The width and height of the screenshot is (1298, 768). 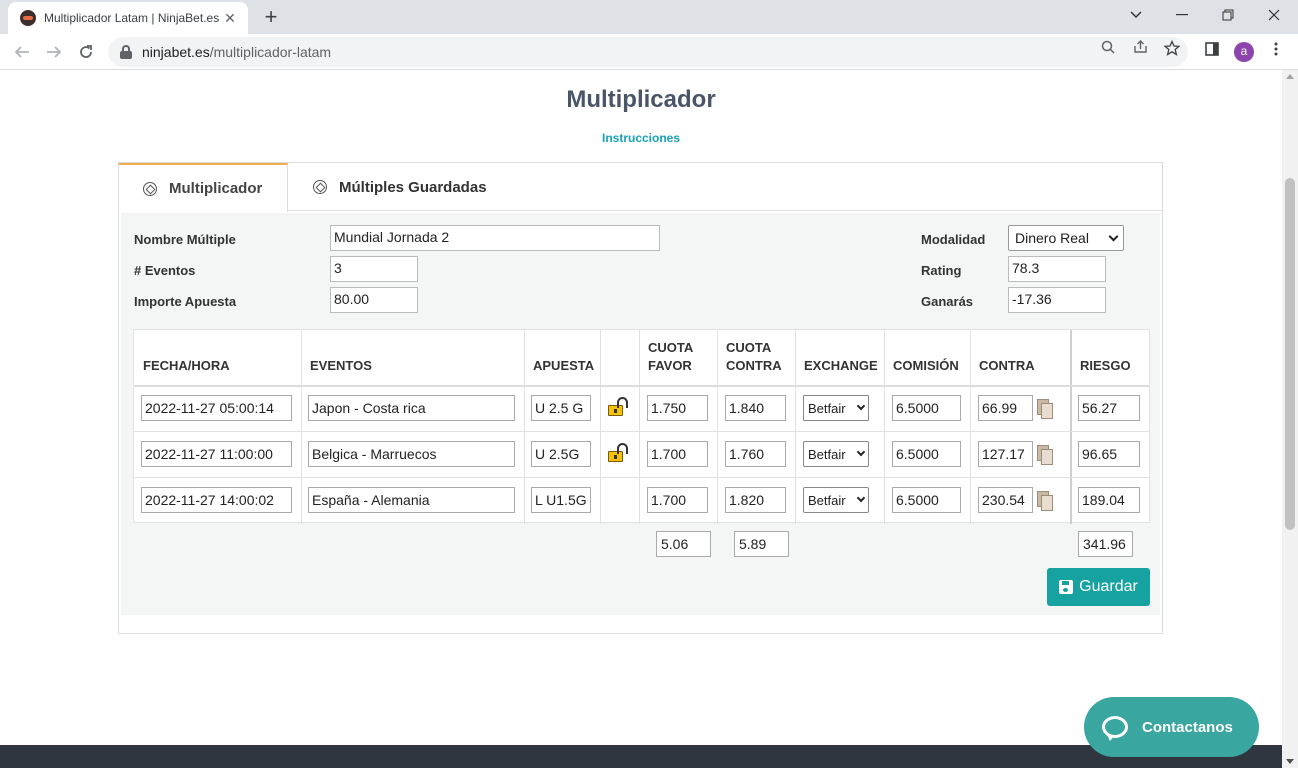 I want to click on bookmark-star-icon, so click(x=1172, y=48).